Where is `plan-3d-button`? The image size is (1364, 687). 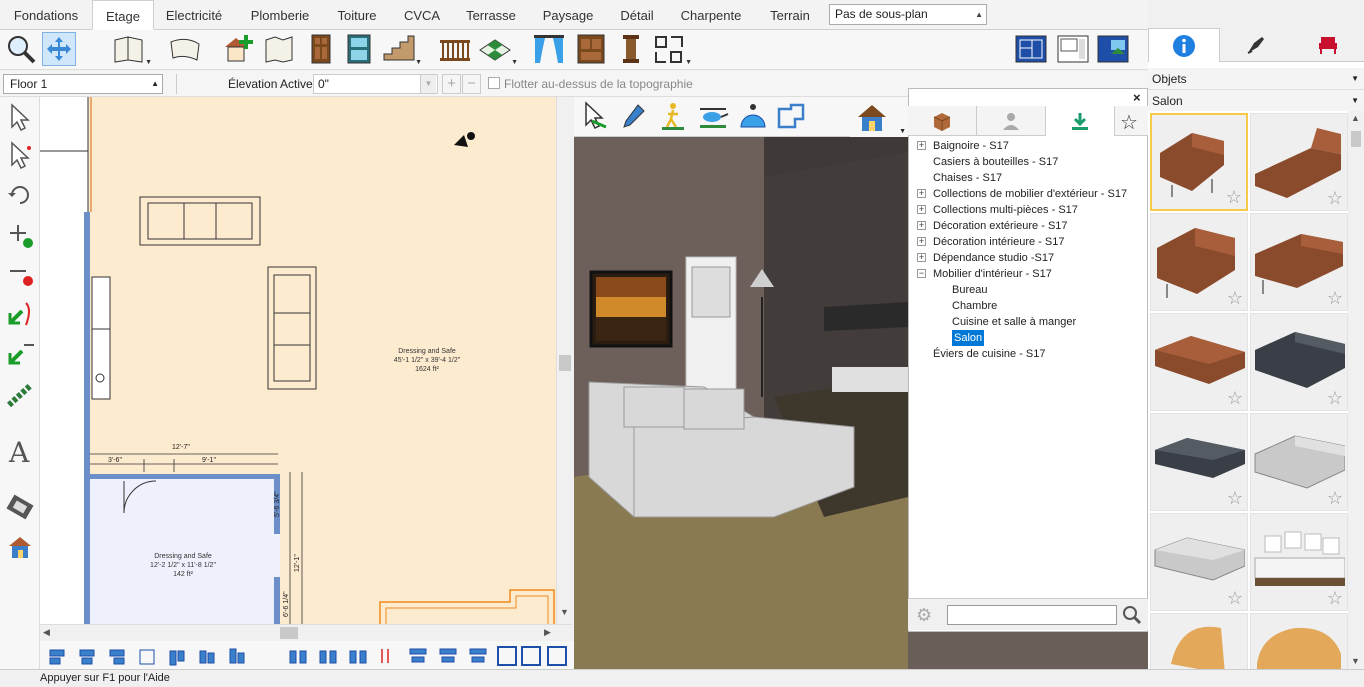
plan-3d-button is located at coordinates (791, 116).